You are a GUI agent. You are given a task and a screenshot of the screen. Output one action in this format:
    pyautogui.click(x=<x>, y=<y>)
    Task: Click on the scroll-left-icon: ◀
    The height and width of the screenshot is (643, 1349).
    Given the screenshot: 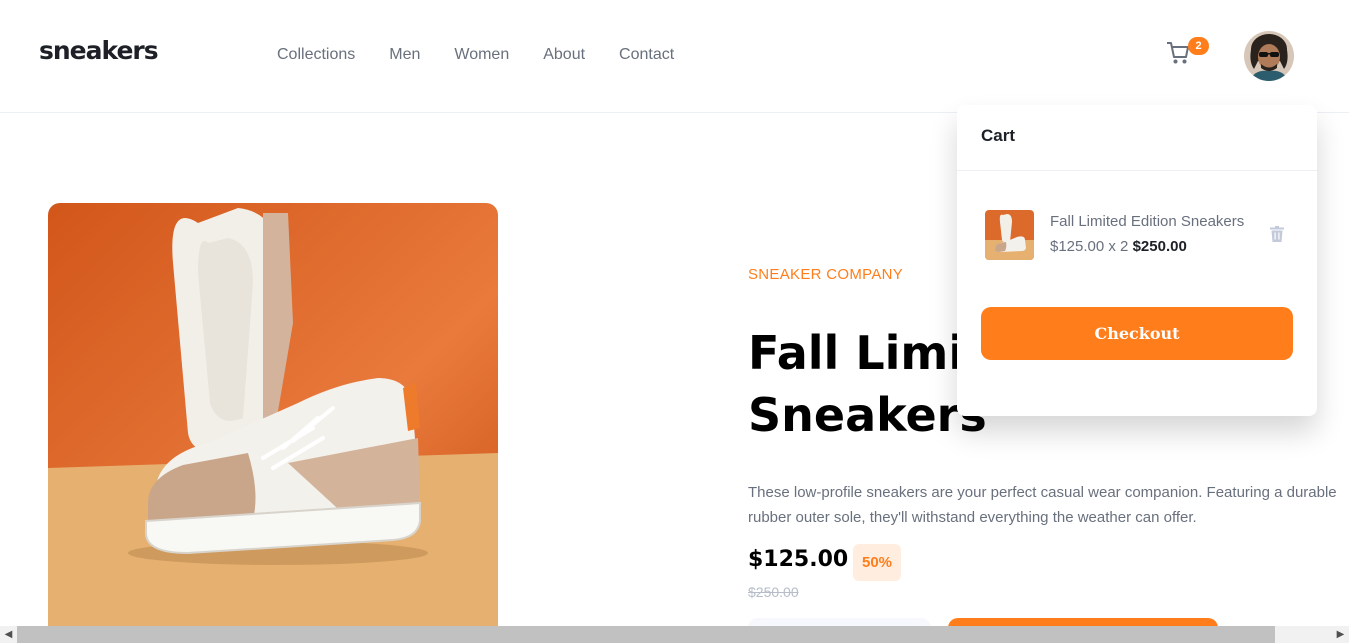 What is the action you would take?
    pyautogui.click(x=8, y=634)
    